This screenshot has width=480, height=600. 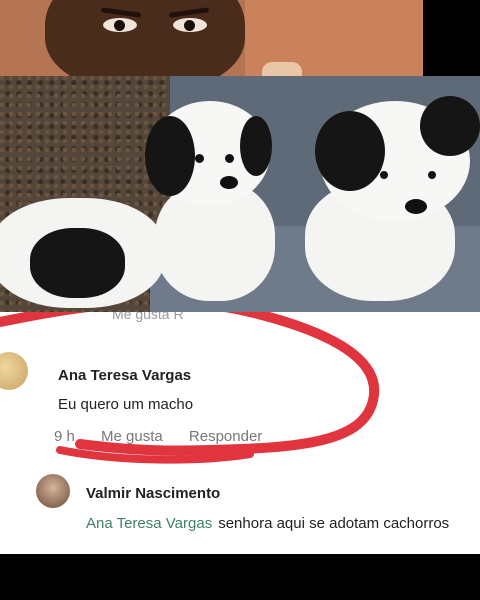 I want to click on mention-link: Ana Teresa Vargas, so click(x=149, y=523).